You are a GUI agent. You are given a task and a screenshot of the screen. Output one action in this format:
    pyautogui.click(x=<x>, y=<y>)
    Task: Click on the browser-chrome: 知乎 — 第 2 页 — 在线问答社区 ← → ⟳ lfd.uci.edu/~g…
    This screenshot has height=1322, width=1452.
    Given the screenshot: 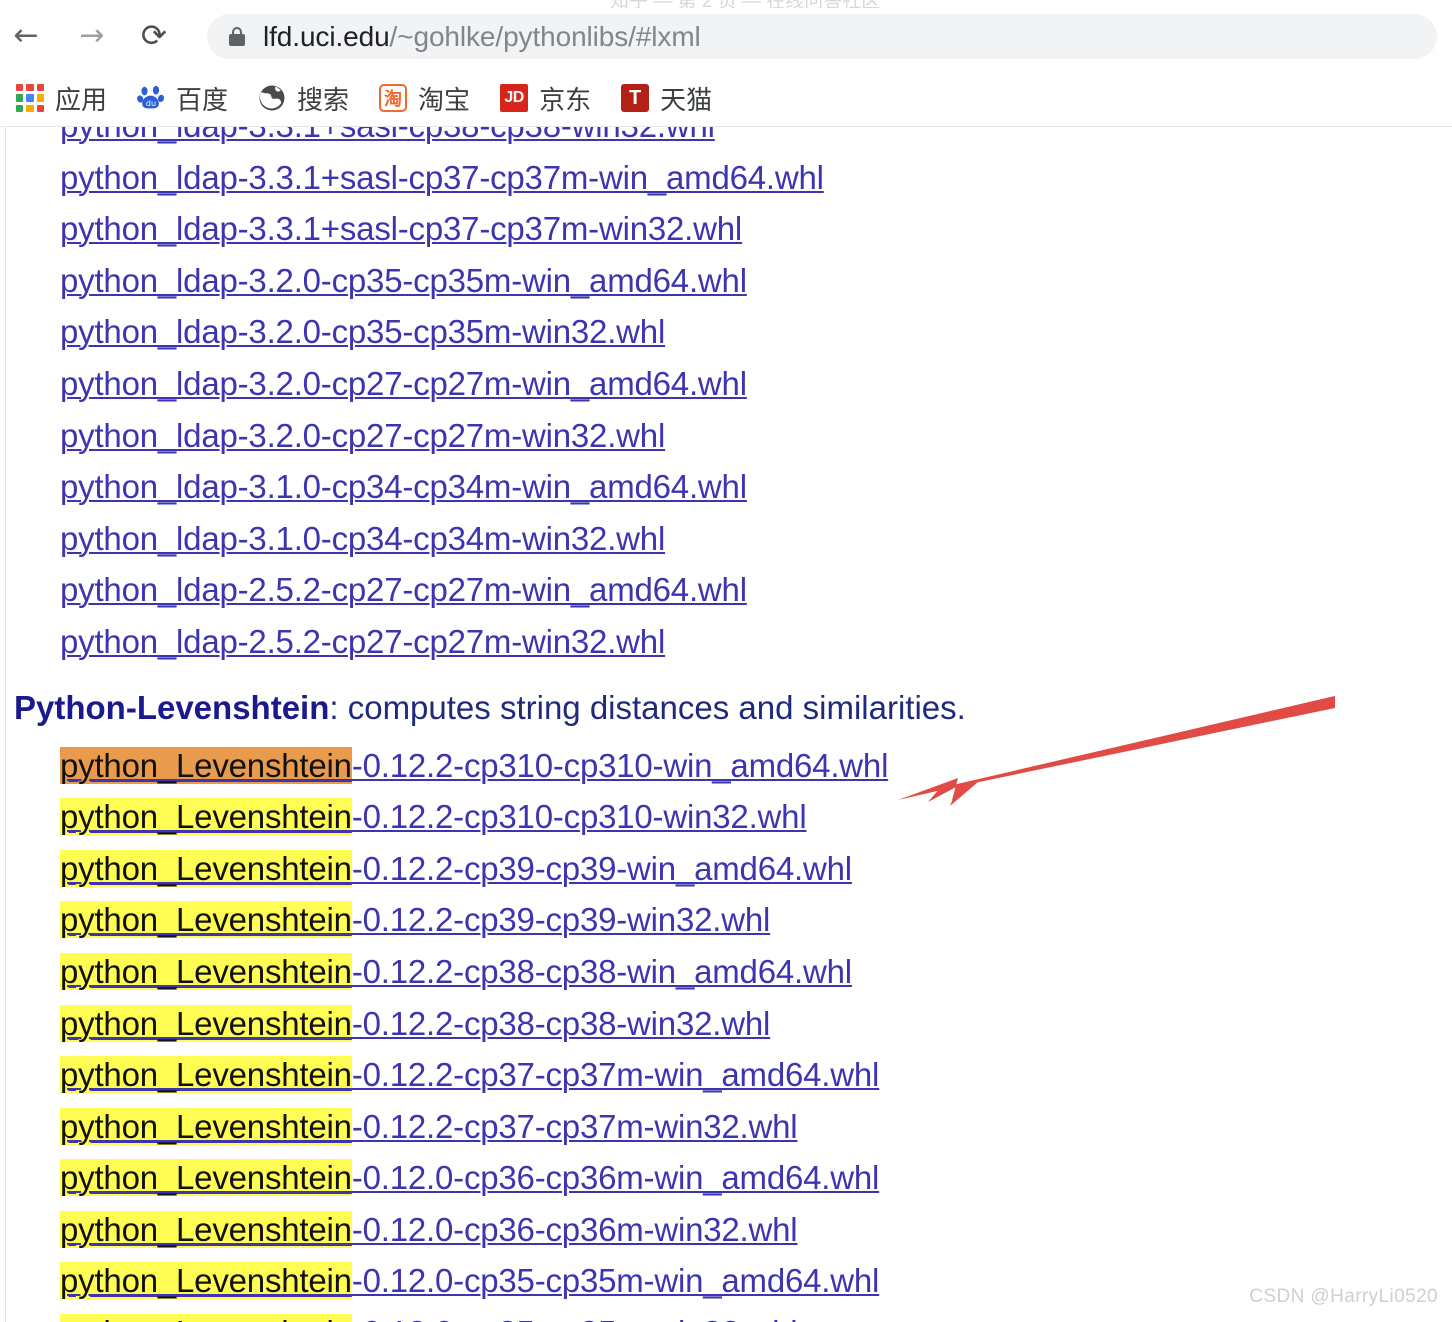 What is the action you would take?
    pyautogui.click(x=726, y=63)
    